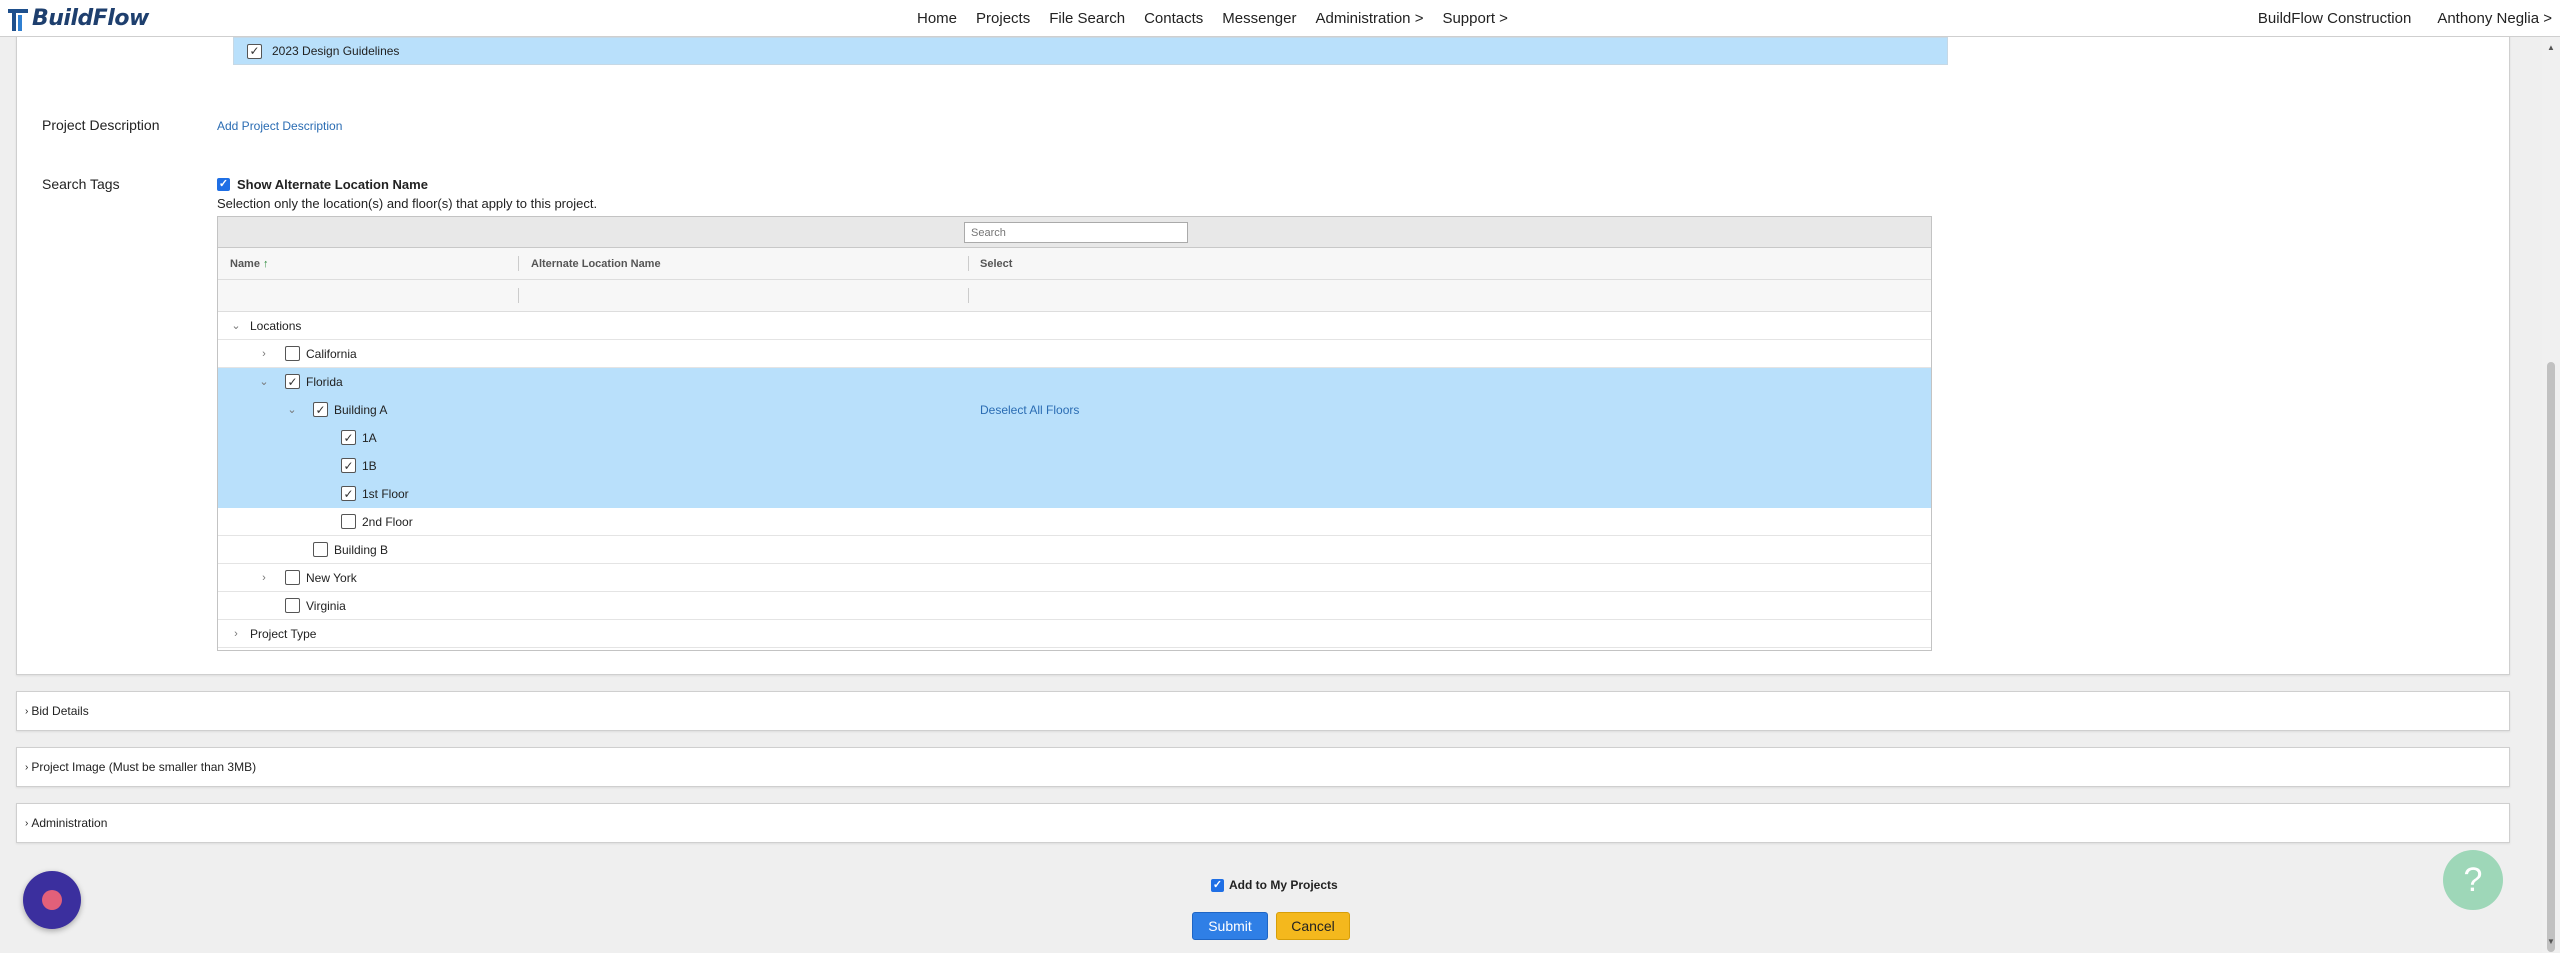 Image resolution: width=2560 pixels, height=953 pixels. I want to click on tree-row-label: Virginia, so click(326, 605).